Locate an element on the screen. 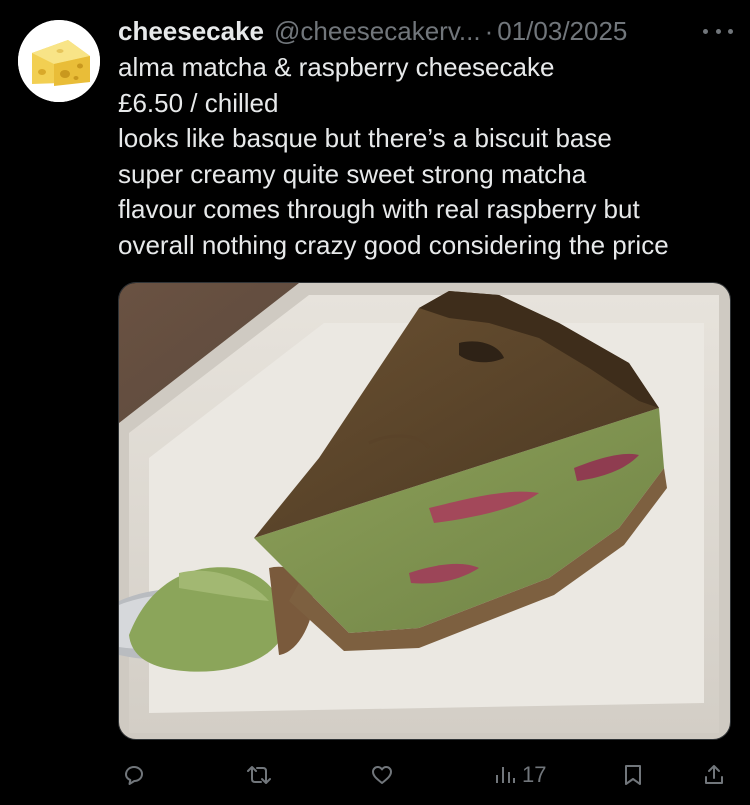 Image resolution: width=750 pixels, height=805 pixels. avatar is located at coordinates (59, 61).